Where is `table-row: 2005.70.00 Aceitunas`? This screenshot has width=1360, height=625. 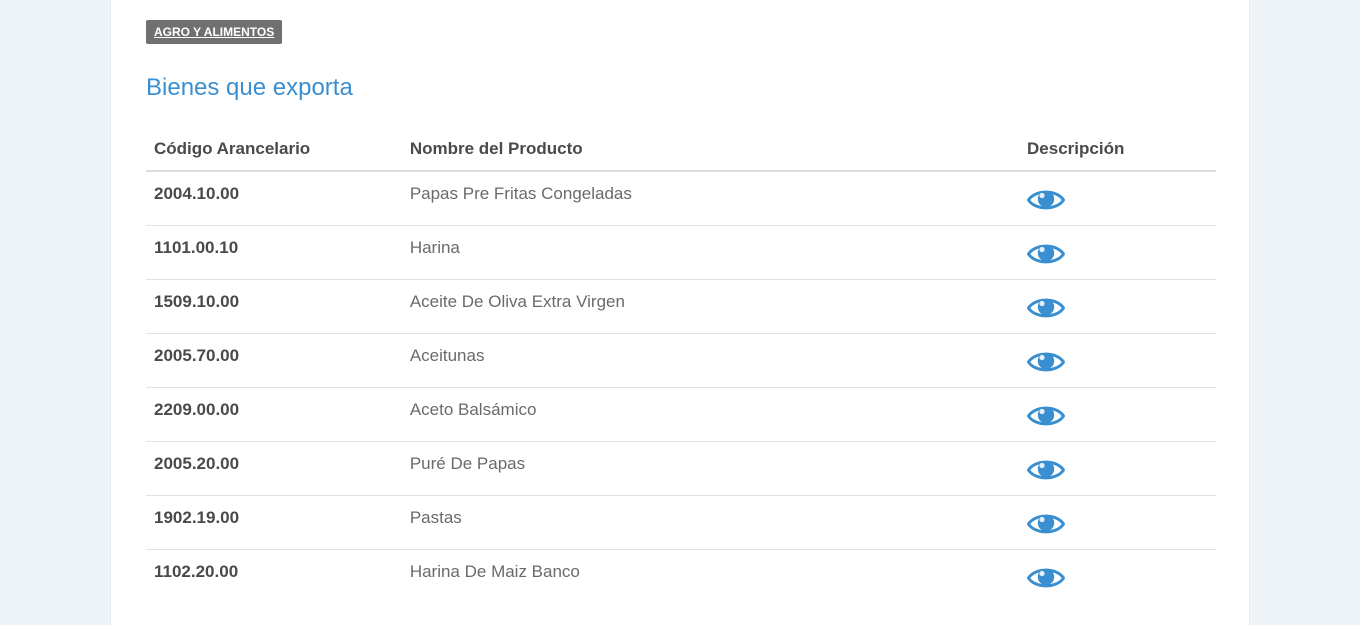 table-row: 2005.70.00 Aceitunas is located at coordinates (681, 360).